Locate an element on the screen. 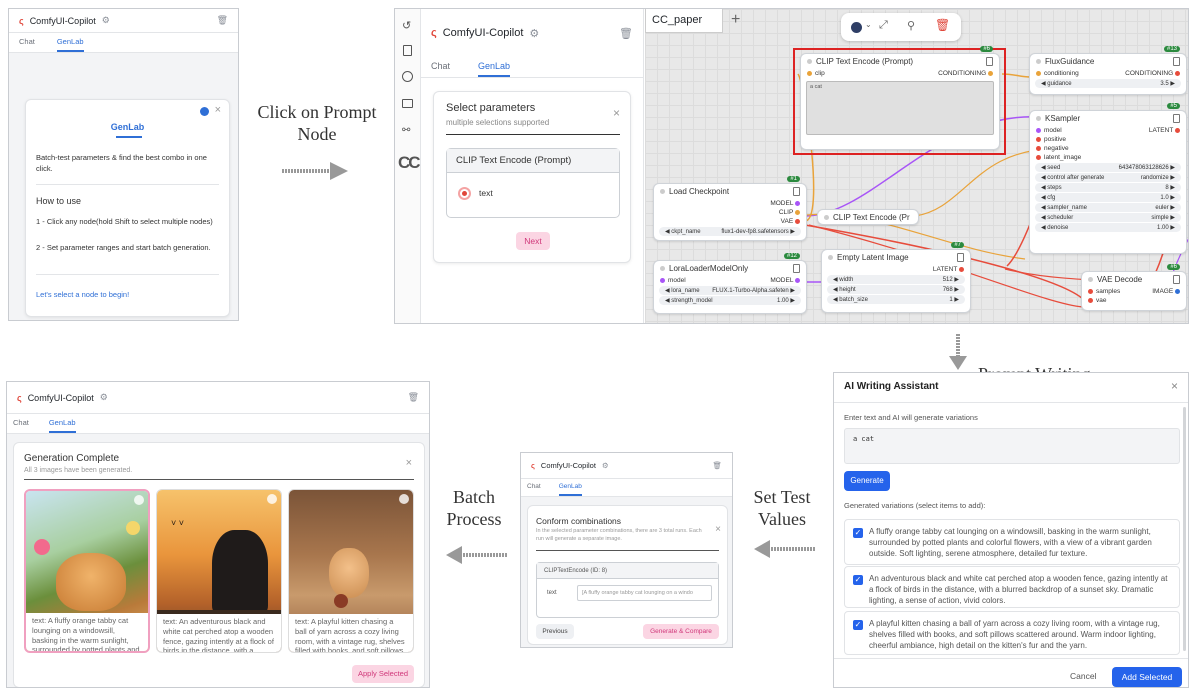 This screenshot has height=690, width=1193. node-badge: #1 is located at coordinates (793, 179).